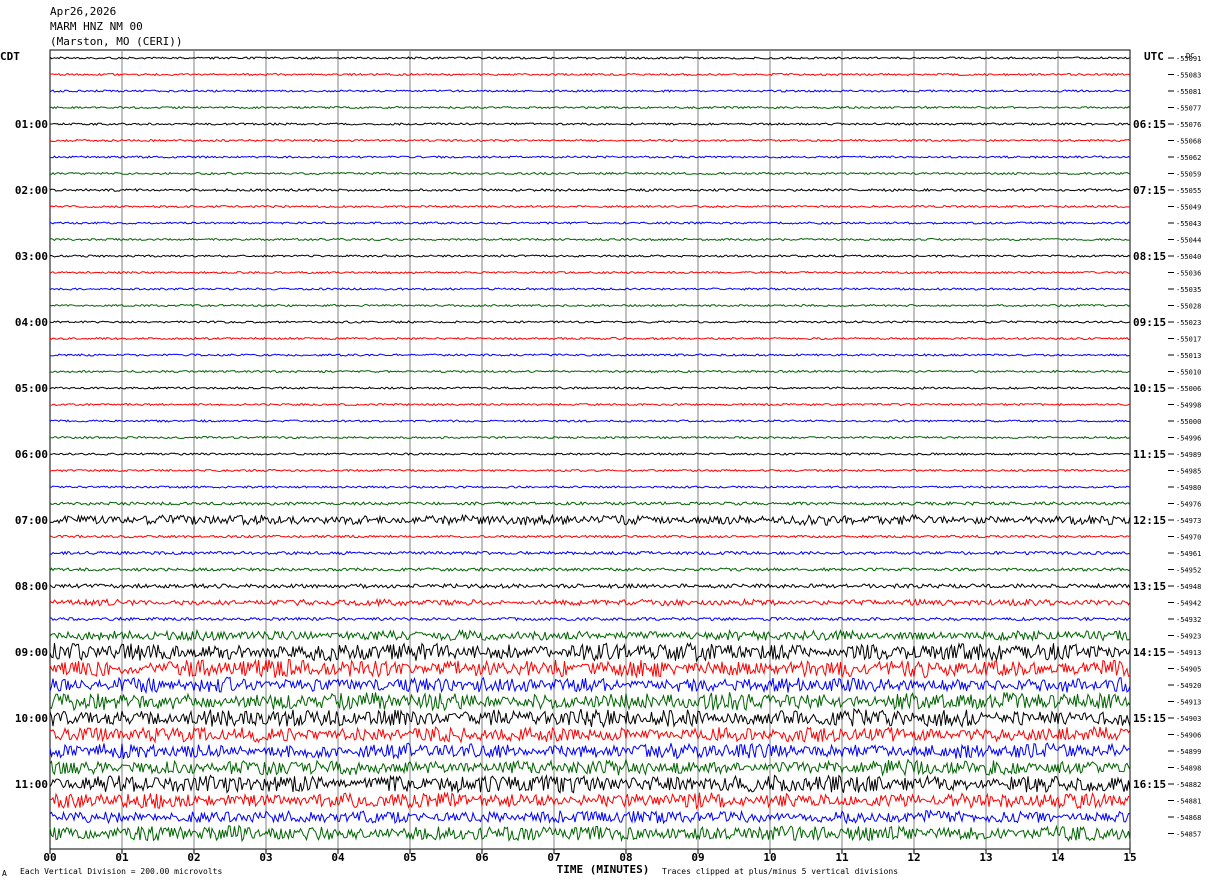 The image size is (1210, 886). I want to click on dc-offset-label: -54920, so click(1188, 686).